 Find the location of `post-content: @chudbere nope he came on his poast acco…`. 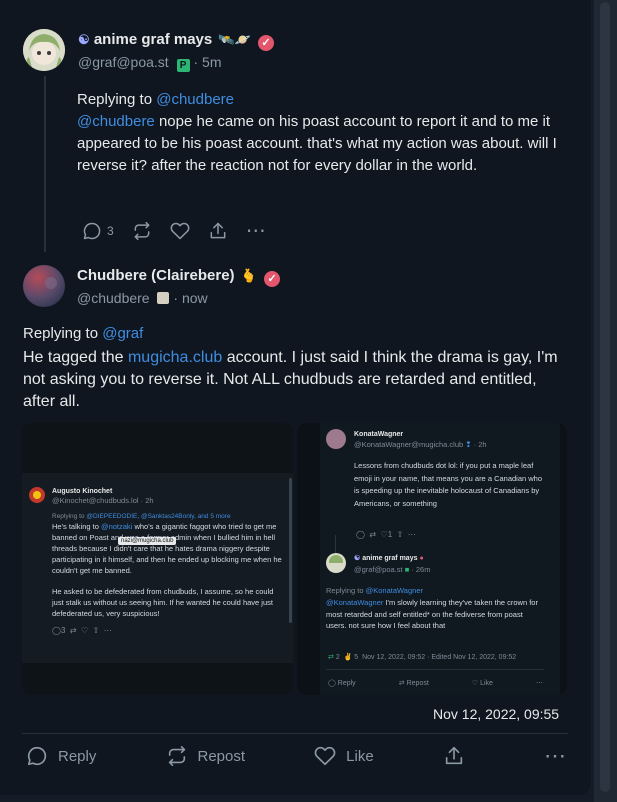

post-content: @chudbere nope he came on his poast acco… is located at coordinates (317, 143).